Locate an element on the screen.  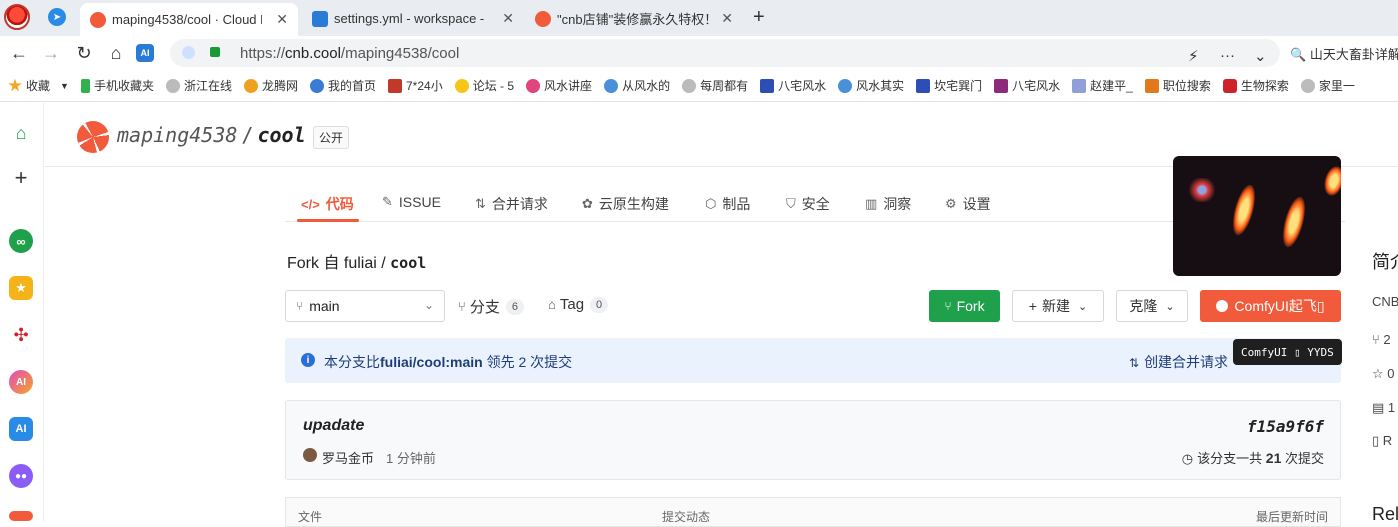
fork-button: ⑂ Fork is located at coordinates (964, 306).